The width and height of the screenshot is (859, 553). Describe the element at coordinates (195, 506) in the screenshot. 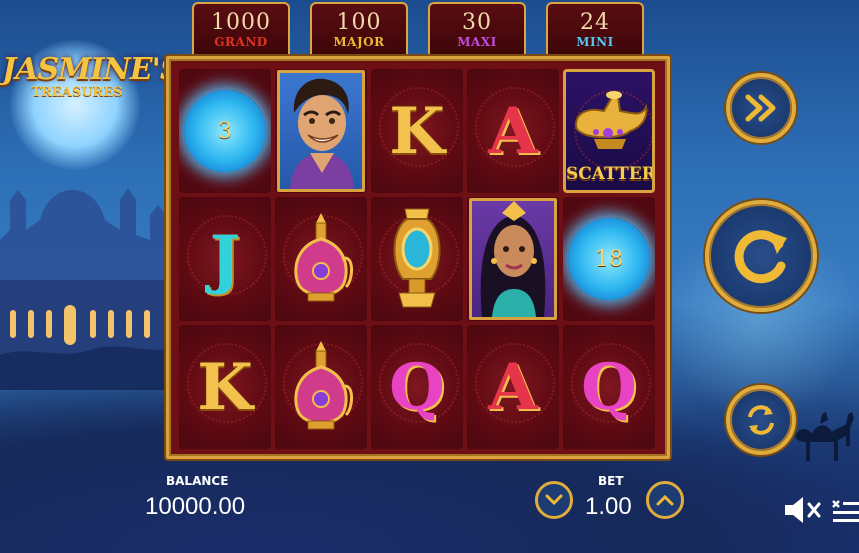

I see `balance-value: 10000.00` at that location.